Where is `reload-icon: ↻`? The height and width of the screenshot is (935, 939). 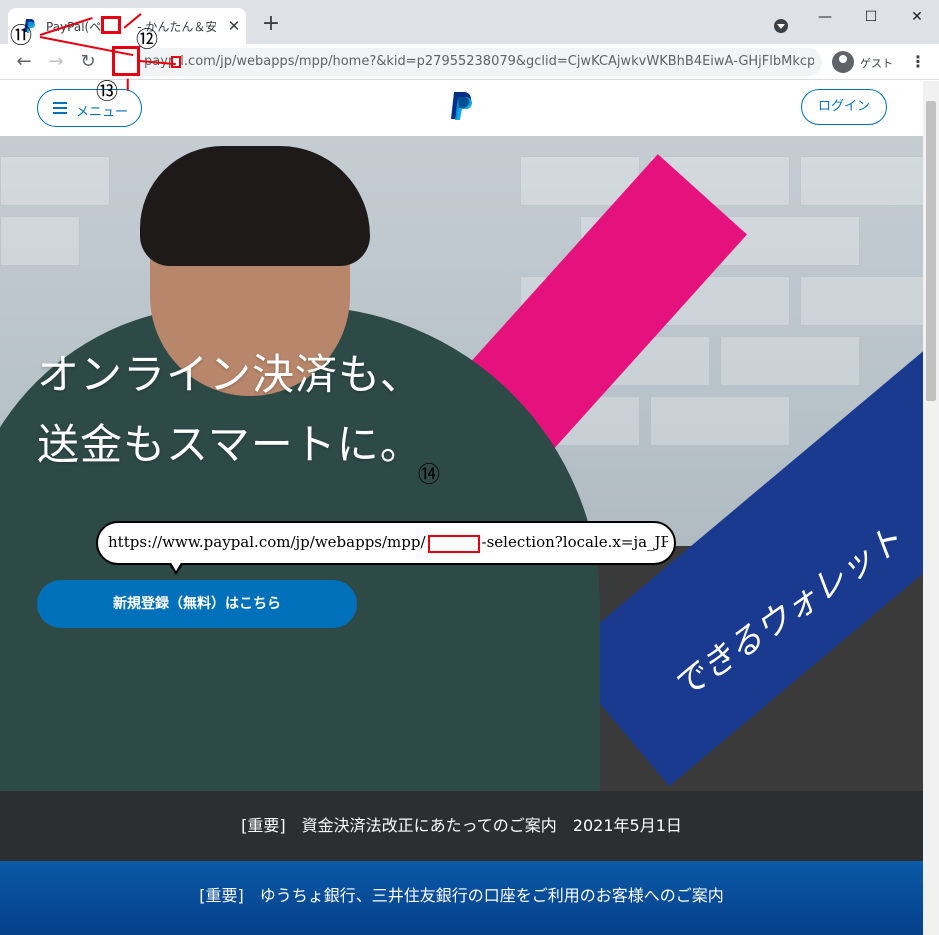
reload-icon: ↻ is located at coordinates (88, 62).